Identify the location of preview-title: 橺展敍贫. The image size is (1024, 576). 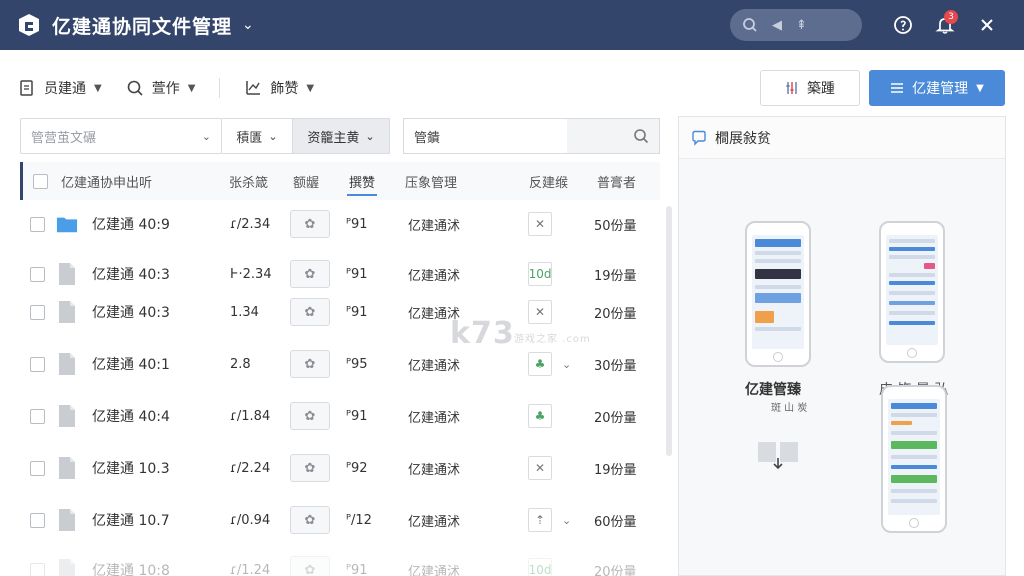
(743, 138).